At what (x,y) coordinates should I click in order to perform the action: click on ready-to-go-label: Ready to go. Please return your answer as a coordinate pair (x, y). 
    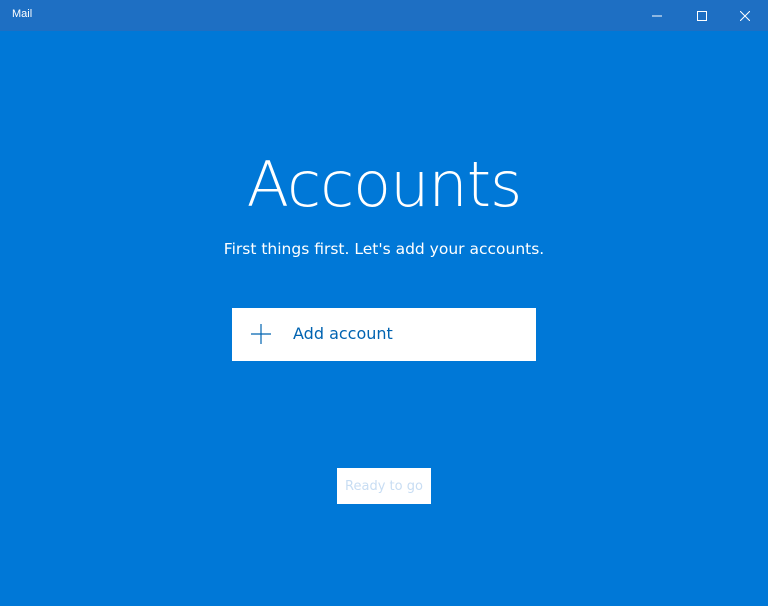
    Looking at the image, I should click on (384, 486).